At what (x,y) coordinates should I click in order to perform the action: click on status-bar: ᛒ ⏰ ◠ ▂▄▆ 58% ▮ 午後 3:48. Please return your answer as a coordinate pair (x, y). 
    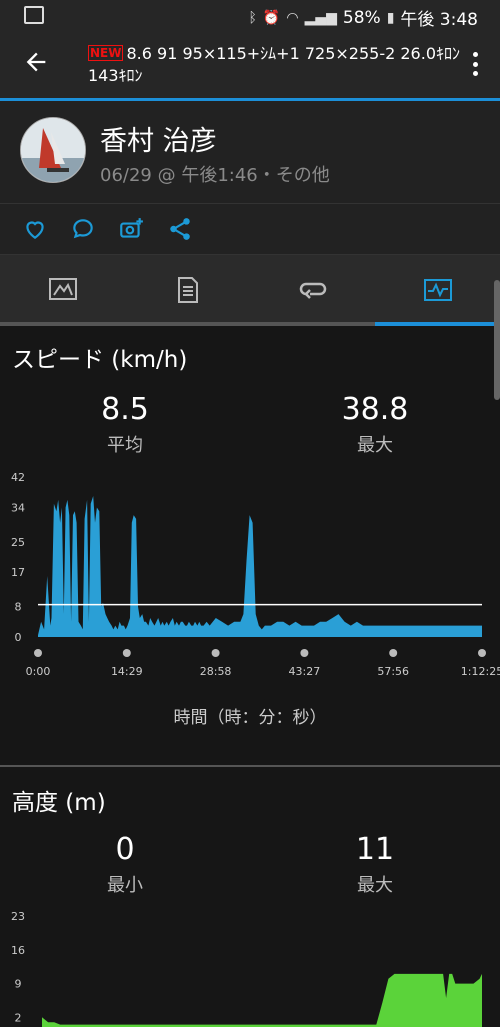
    Looking at the image, I should click on (250, 15).